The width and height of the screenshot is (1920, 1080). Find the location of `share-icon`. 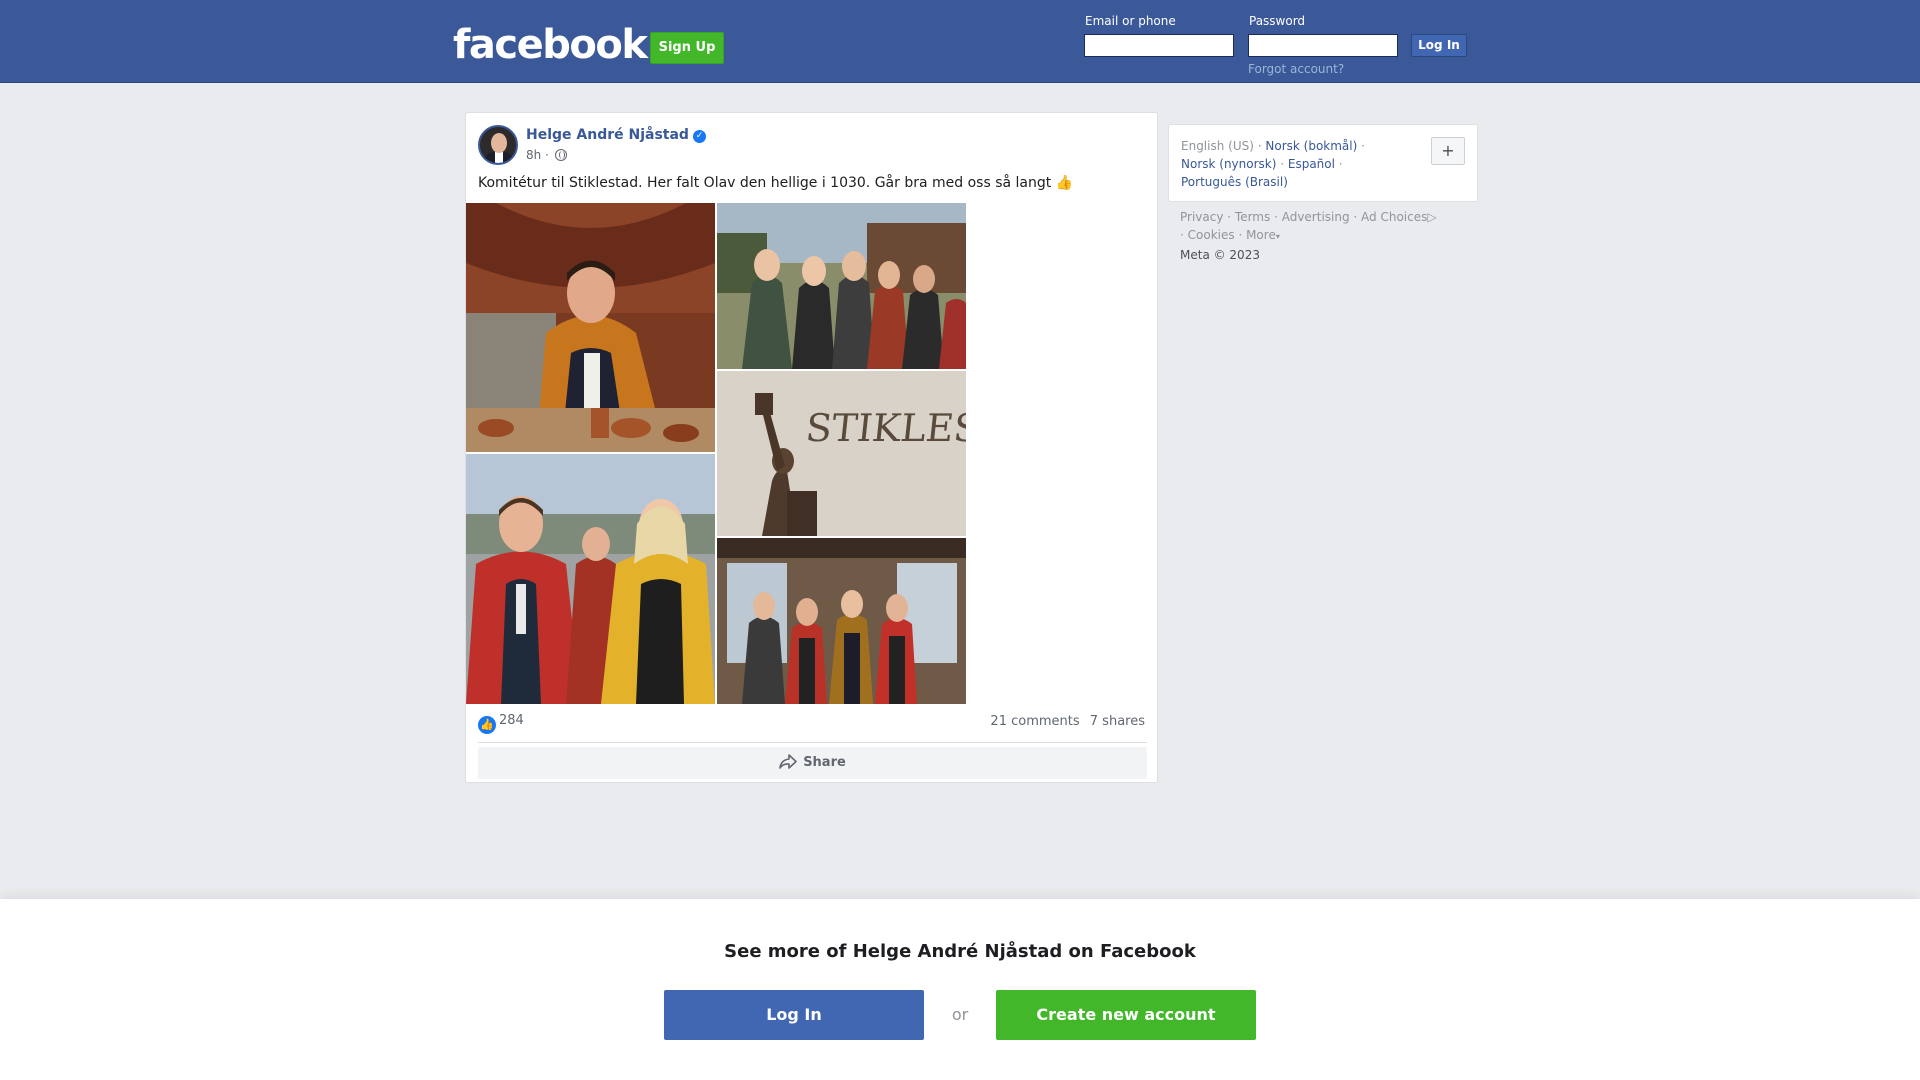

share-icon is located at coordinates (788, 761).